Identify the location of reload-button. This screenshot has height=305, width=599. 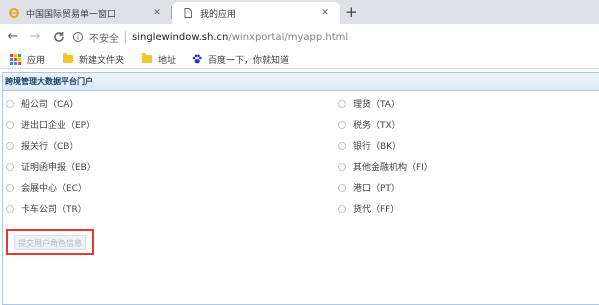
(59, 37).